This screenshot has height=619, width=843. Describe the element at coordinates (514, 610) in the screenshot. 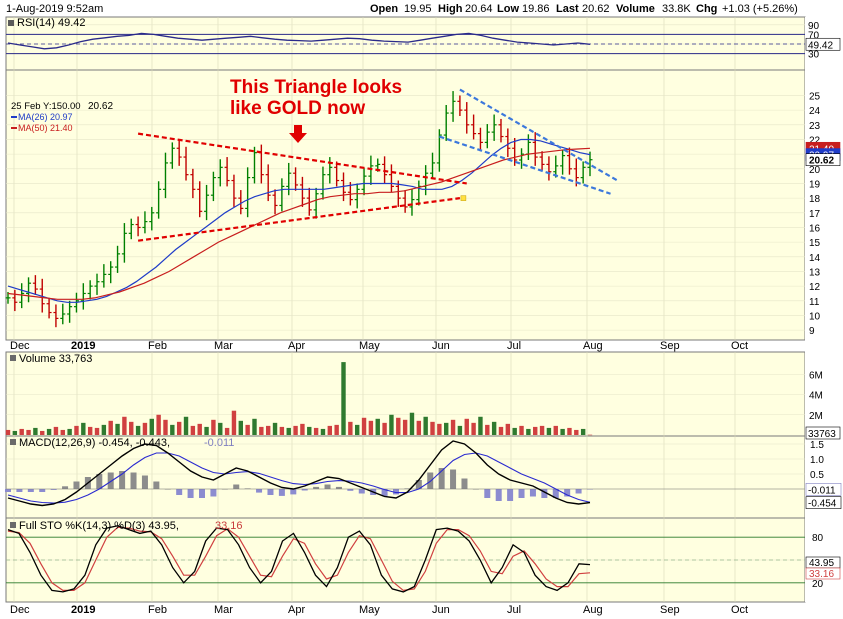

I see `bottom-month-label: Jul` at that location.